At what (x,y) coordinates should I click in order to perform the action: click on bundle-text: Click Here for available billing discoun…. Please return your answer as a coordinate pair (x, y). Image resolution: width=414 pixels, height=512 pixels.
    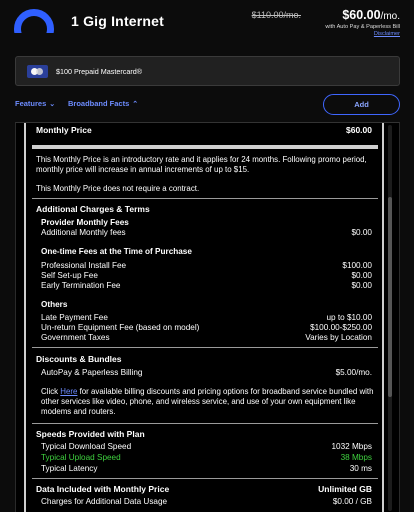
    Looking at the image, I should click on (207, 401).